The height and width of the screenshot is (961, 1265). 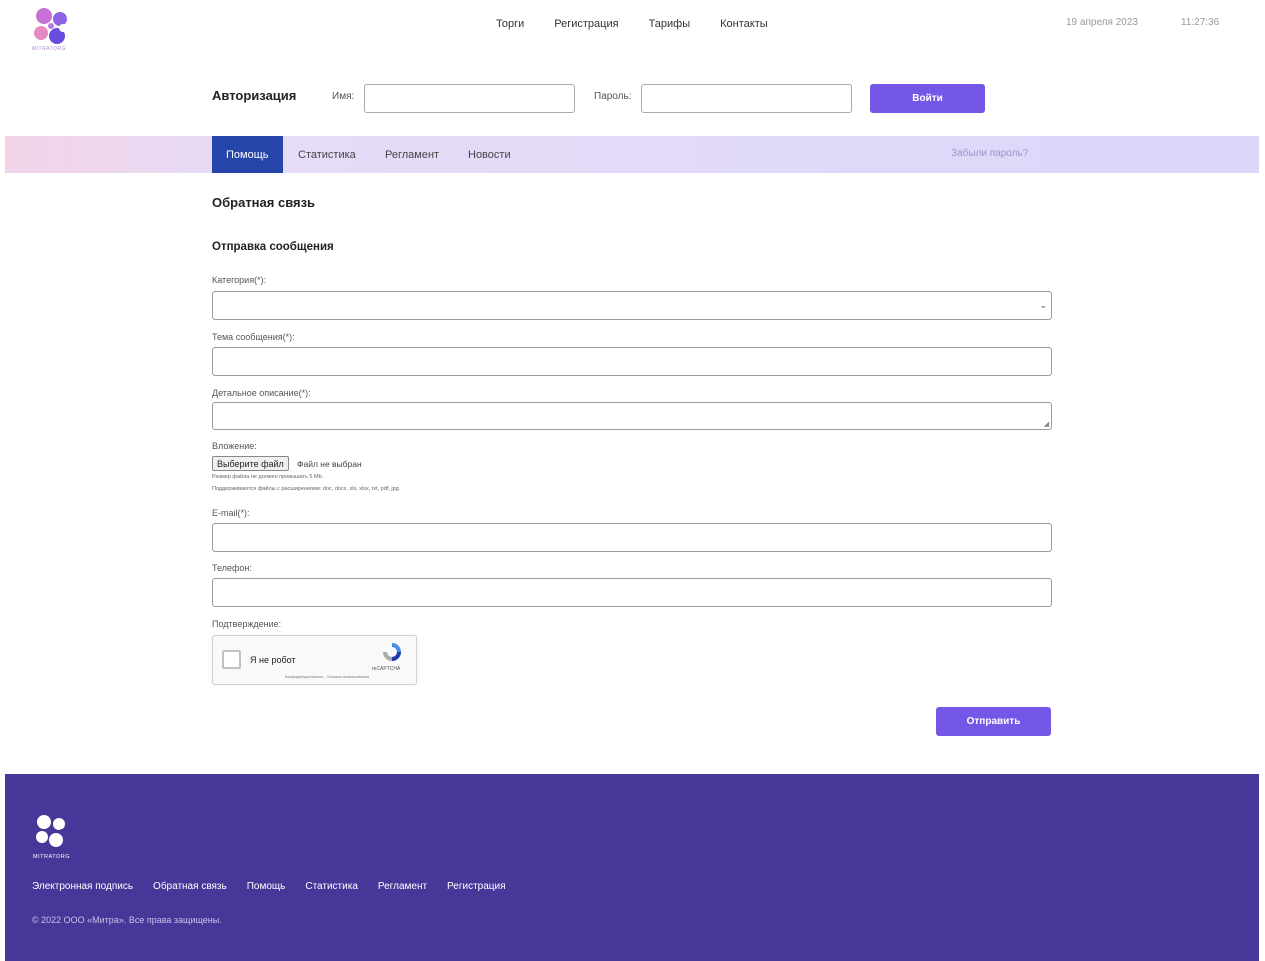 I want to click on choose-file-button: Выберите файл, so click(x=250, y=463).